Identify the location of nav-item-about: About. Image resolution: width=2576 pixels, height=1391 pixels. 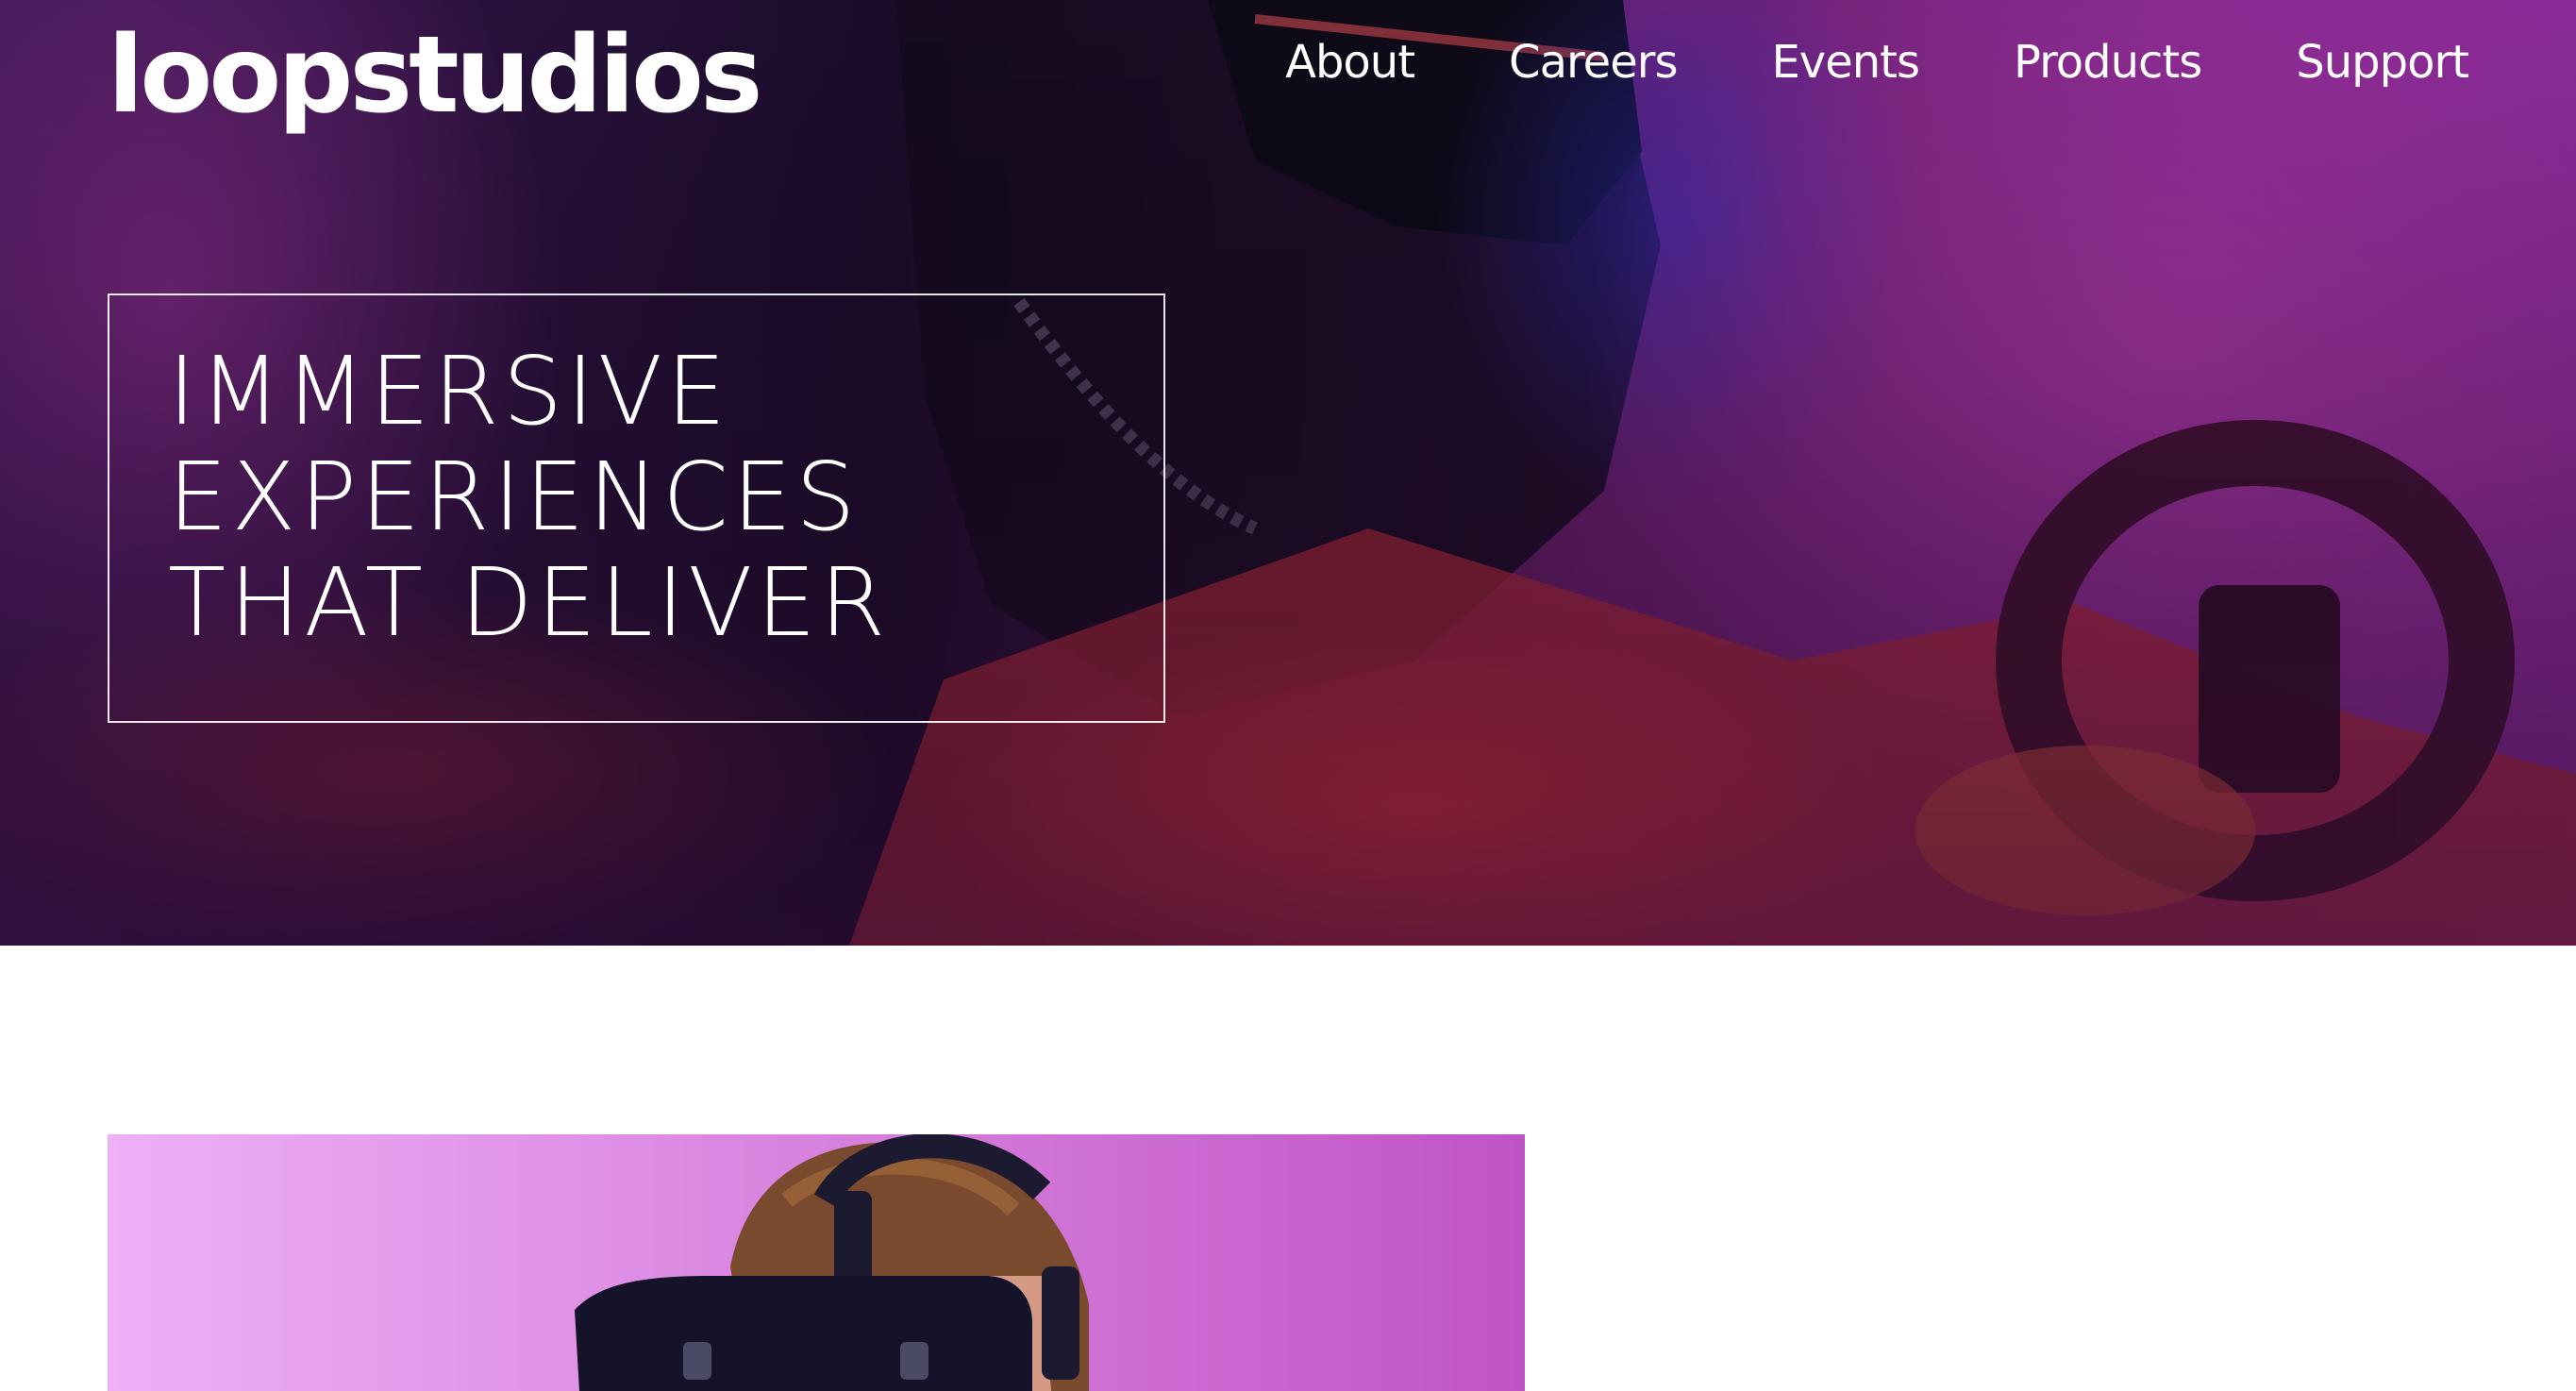
(1350, 62).